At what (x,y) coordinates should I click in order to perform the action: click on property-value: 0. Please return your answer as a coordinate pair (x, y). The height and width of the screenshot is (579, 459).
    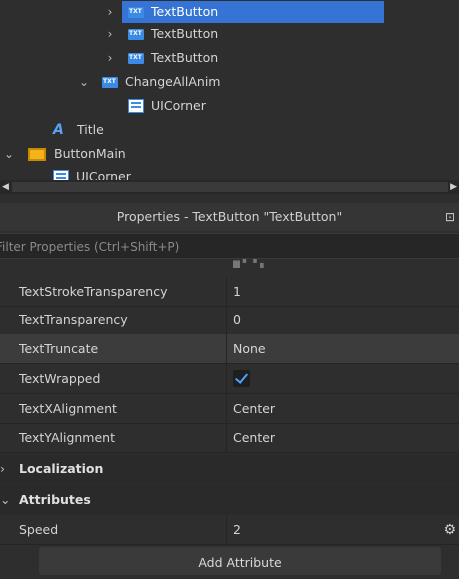
    Looking at the image, I should click on (237, 320).